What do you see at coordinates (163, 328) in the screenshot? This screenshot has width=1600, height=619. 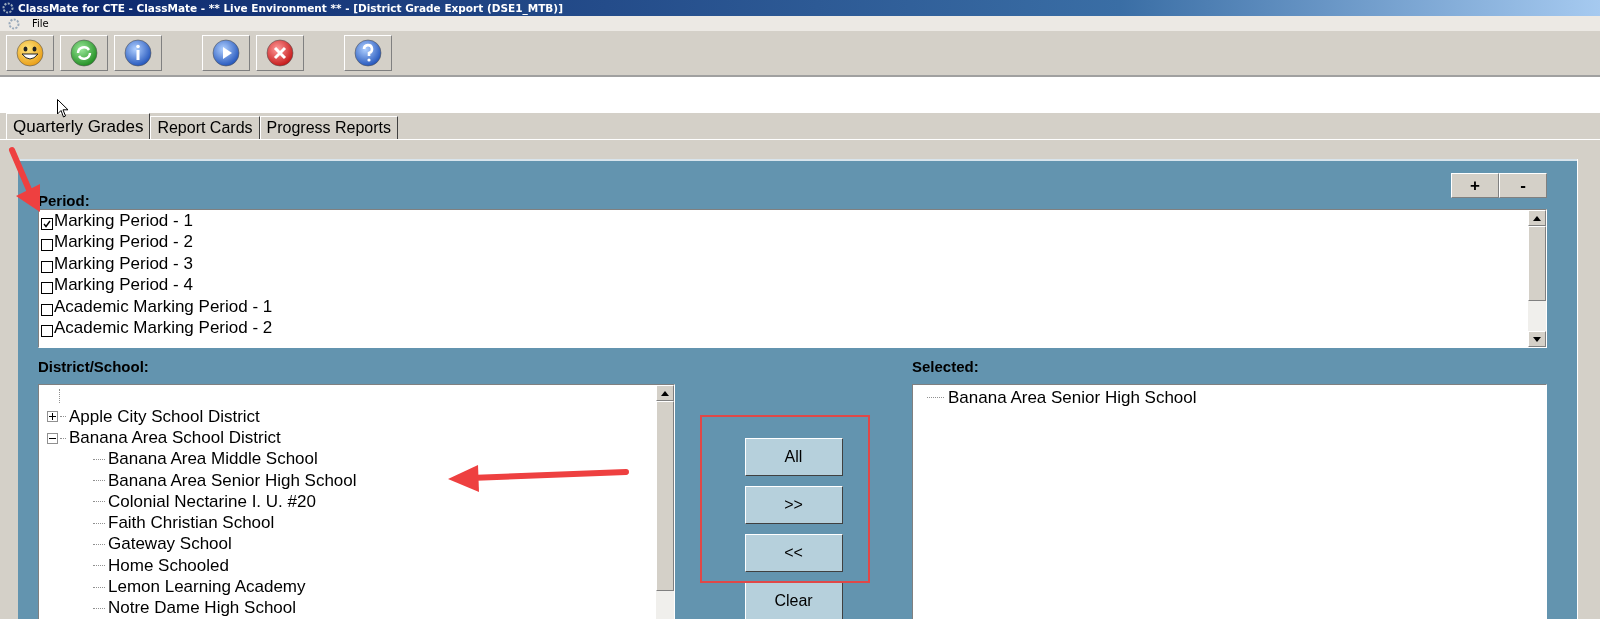 I see `period-item: Academic Marking Period - 2` at bounding box center [163, 328].